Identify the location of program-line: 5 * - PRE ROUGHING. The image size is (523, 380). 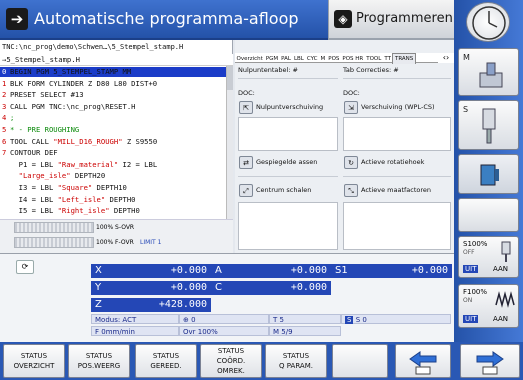
(113, 130).